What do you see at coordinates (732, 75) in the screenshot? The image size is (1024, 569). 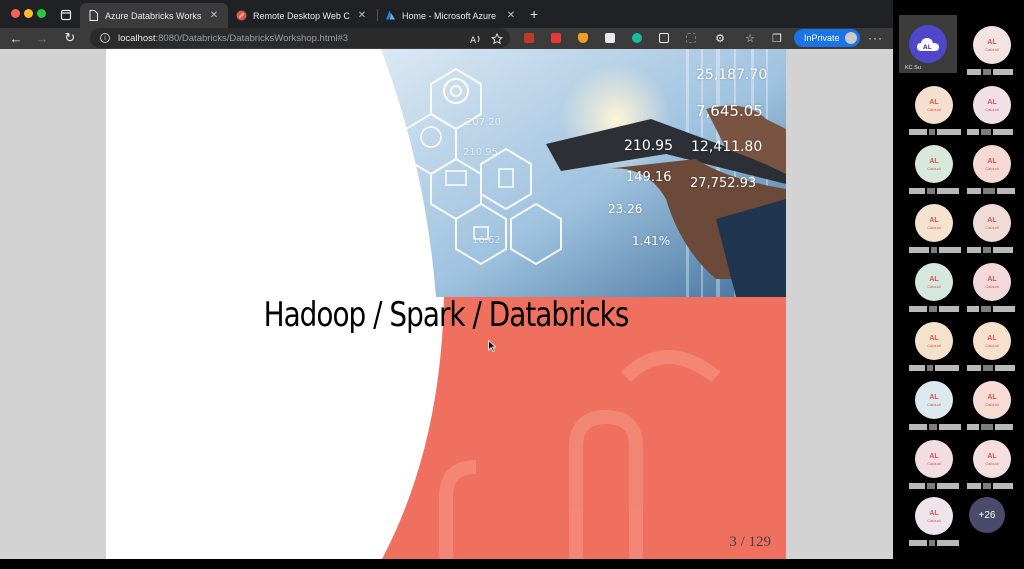 I see `photo-number: 25,187.70` at bounding box center [732, 75].